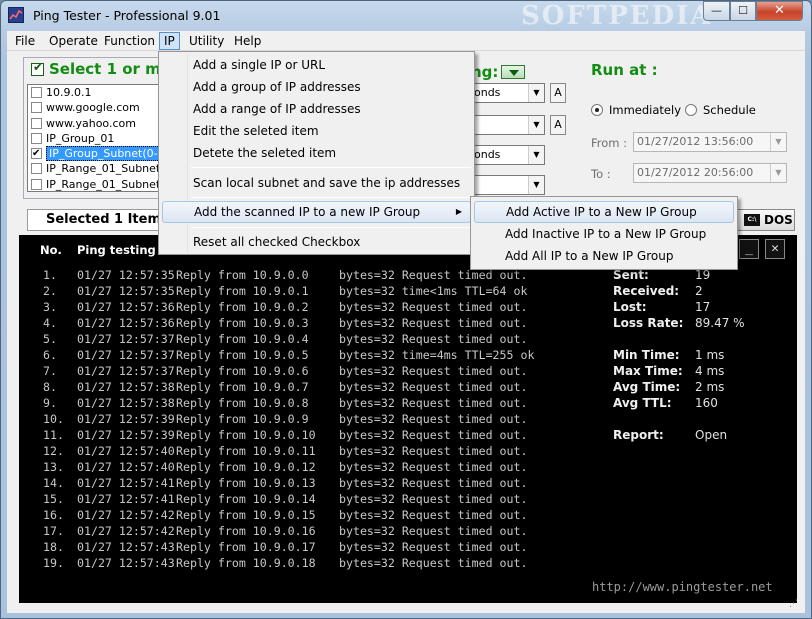 This screenshot has width=812, height=619. What do you see at coordinates (604, 212) in the screenshot?
I see `submenu-add-active: Add Active IP to a New IP Group` at bounding box center [604, 212].